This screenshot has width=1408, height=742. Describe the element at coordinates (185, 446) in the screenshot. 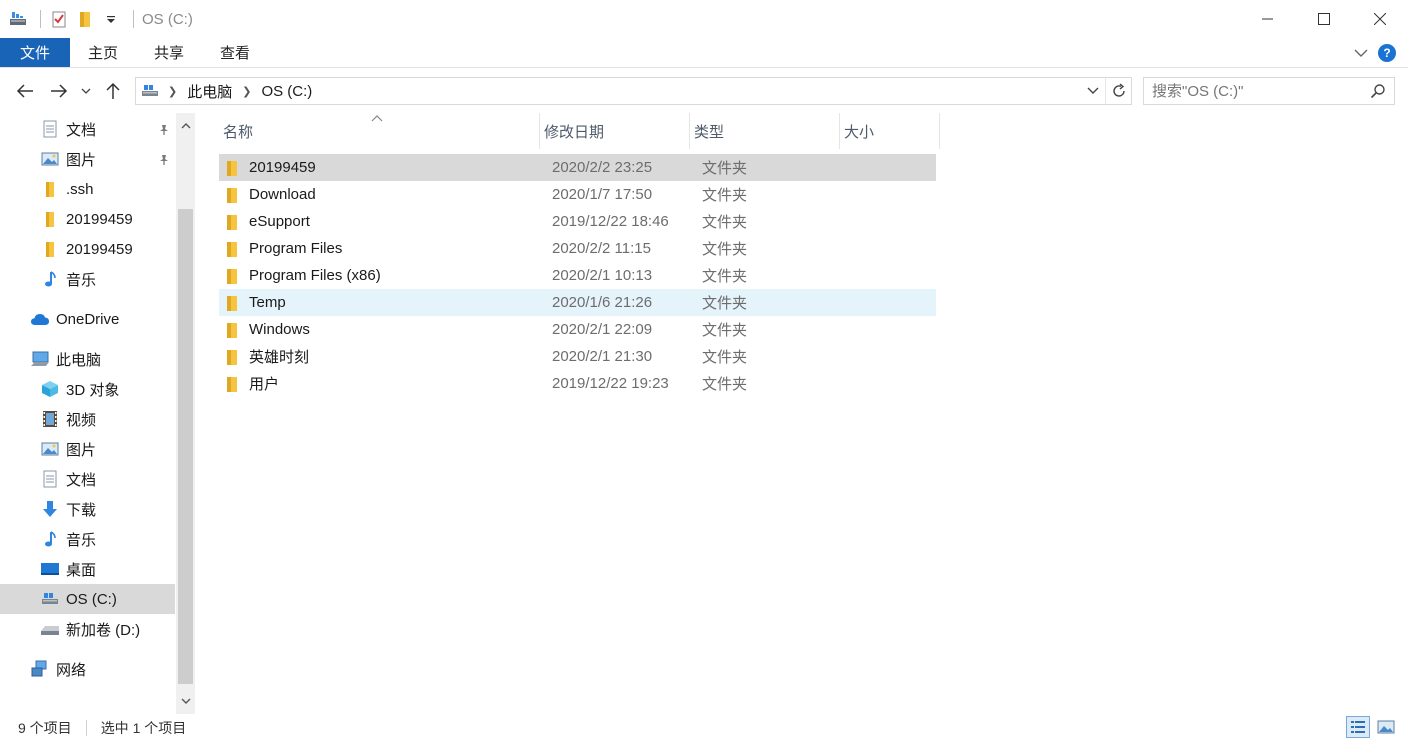

I see `scroll-thumb` at that location.